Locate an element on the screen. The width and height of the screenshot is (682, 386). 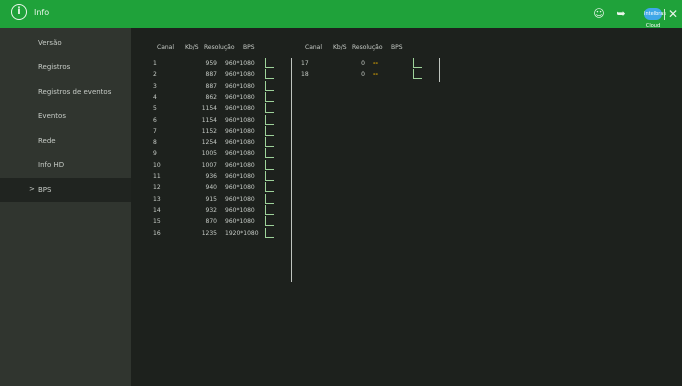
cell-kbs: 940 is located at coordinates (211, 188).